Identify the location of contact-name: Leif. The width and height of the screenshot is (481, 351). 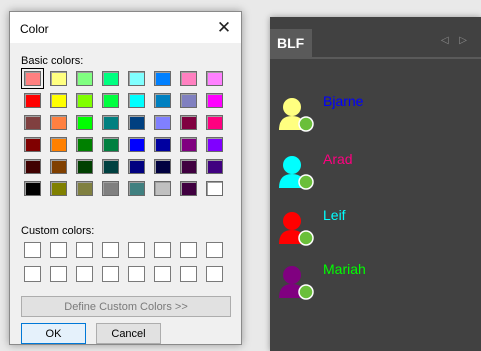
(334, 215).